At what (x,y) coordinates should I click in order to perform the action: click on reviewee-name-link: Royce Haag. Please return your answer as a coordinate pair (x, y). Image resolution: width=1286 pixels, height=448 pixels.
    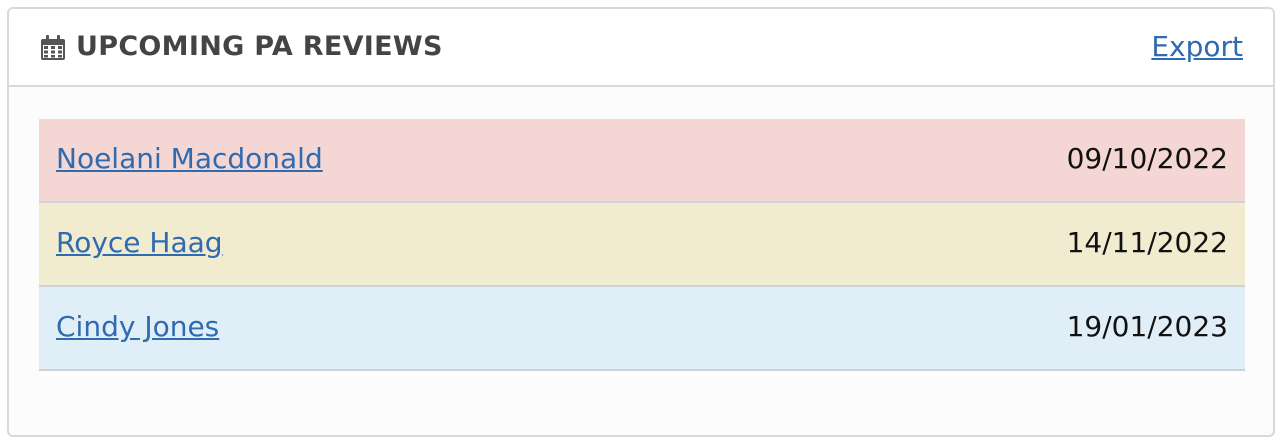
    Looking at the image, I should click on (139, 243).